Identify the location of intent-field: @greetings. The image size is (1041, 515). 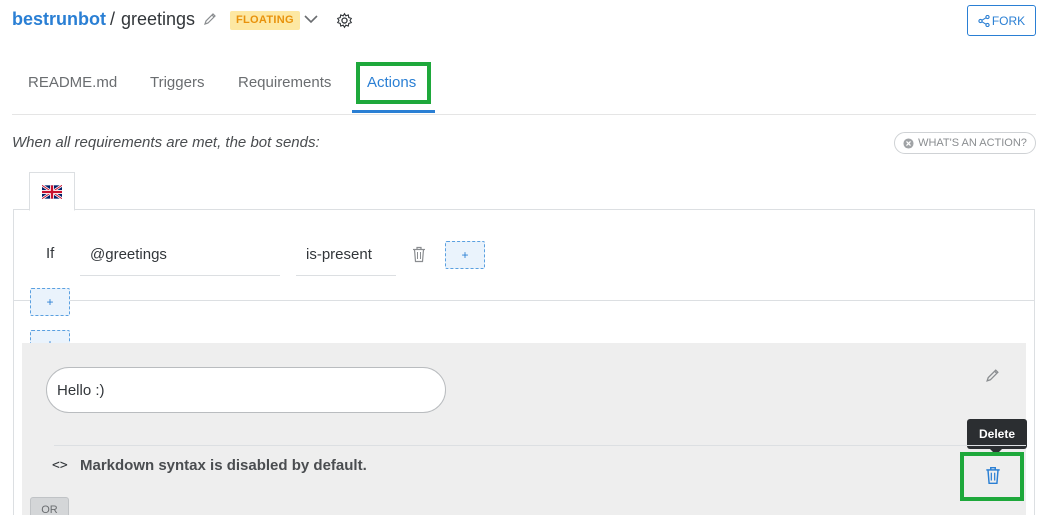
(180, 256).